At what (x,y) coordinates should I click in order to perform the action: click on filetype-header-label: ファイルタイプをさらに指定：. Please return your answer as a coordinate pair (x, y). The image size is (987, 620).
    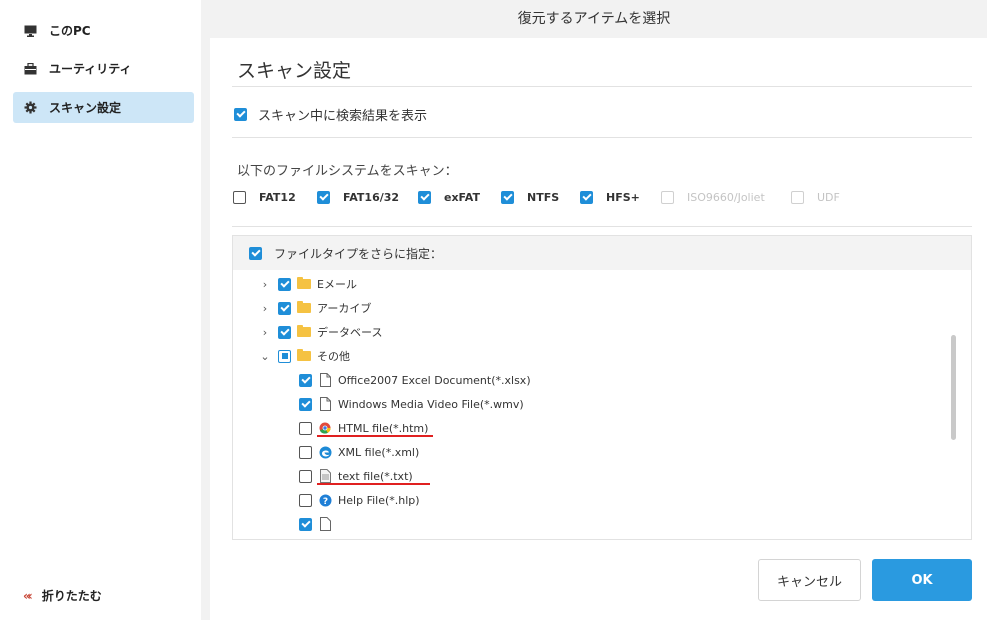
    Looking at the image, I should click on (358, 253).